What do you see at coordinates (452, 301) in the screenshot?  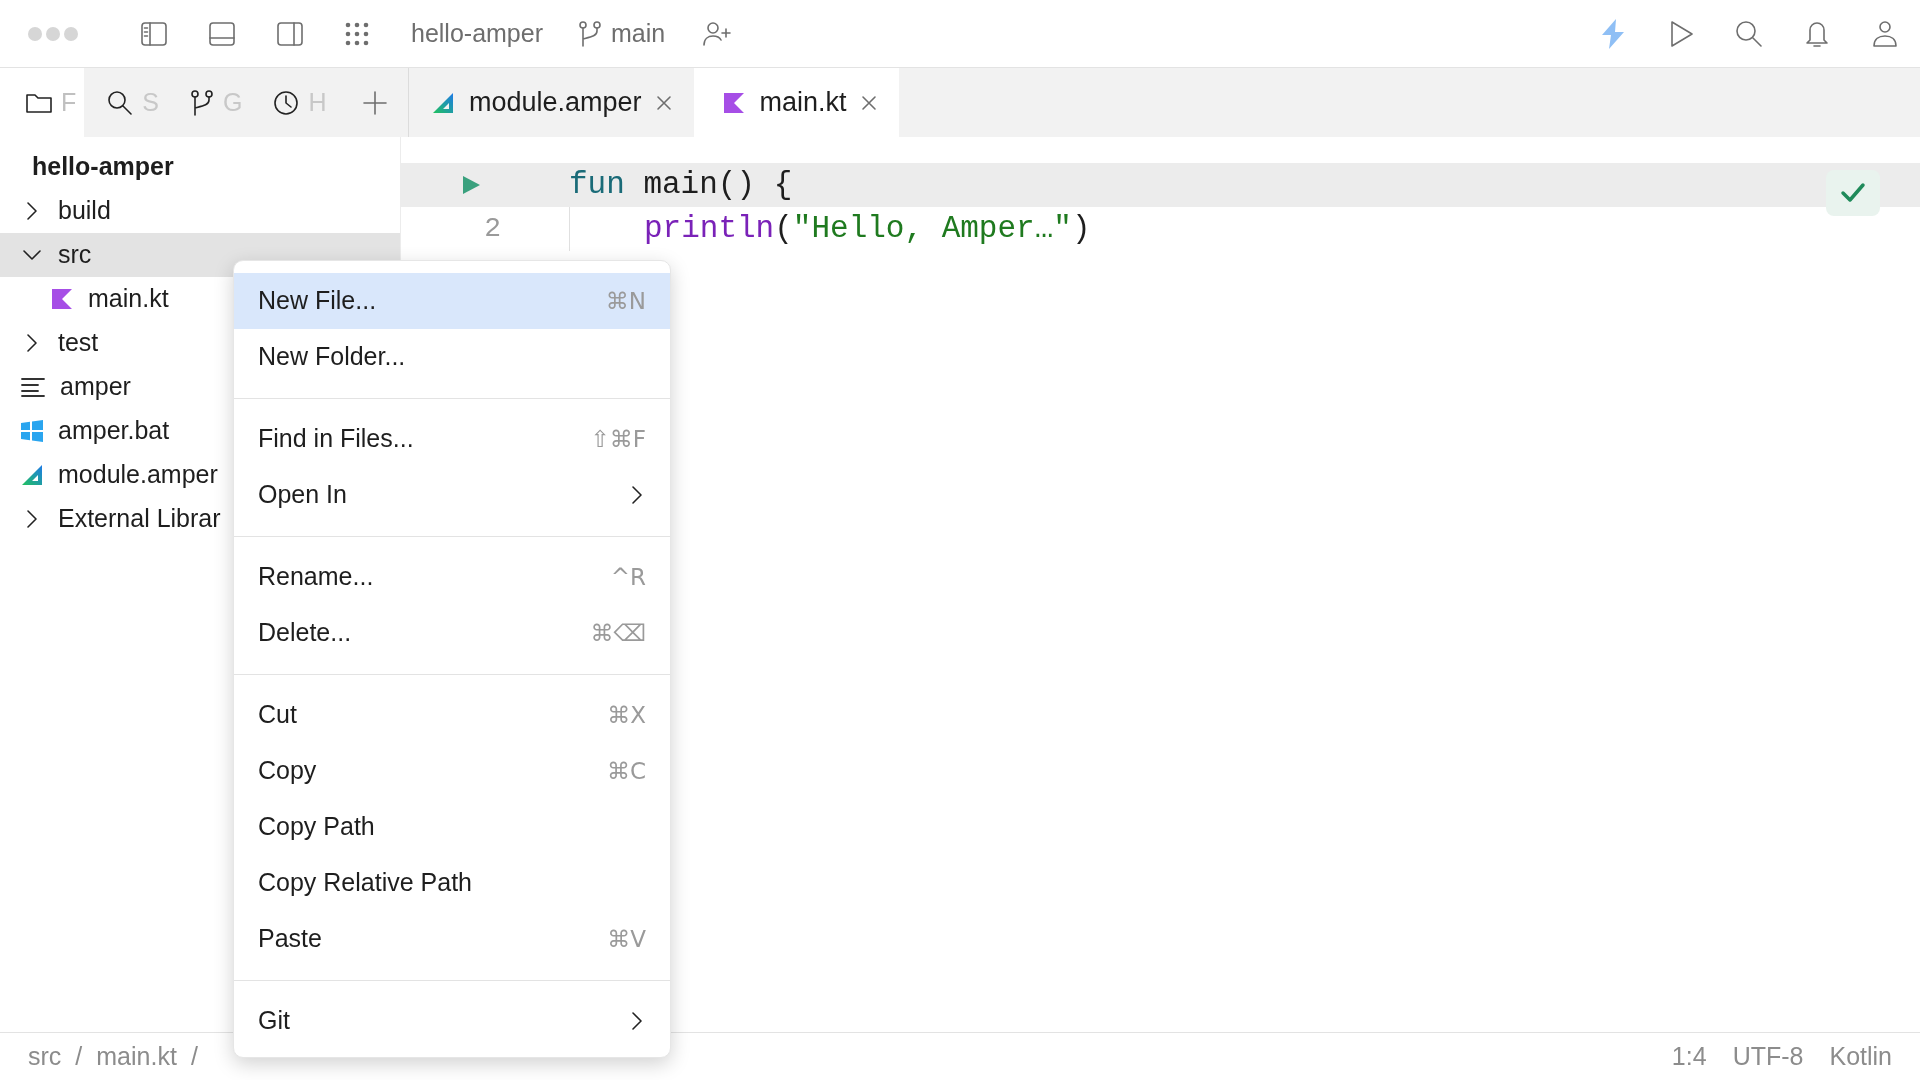 I see `menu-item: New File... ⌘N` at bounding box center [452, 301].